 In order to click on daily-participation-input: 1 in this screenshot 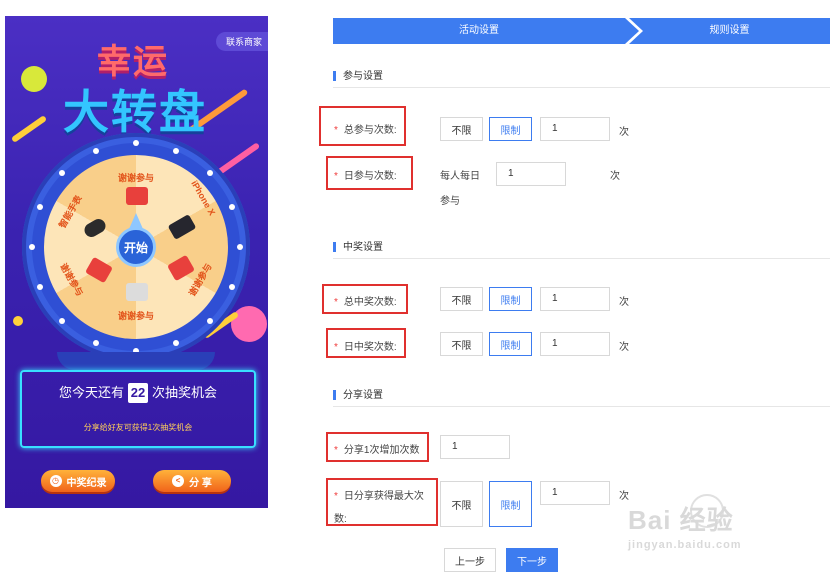, I will do `click(531, 174)`.